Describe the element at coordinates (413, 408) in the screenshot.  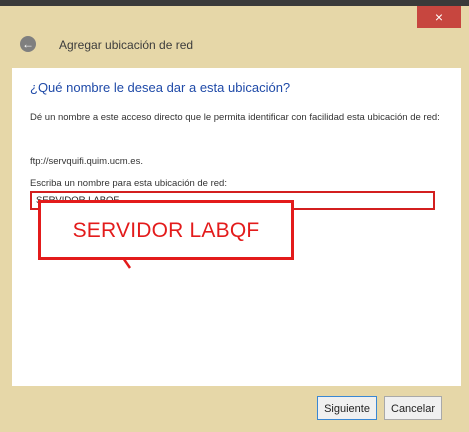
I see `cancel-button: Cancelar` at that location.